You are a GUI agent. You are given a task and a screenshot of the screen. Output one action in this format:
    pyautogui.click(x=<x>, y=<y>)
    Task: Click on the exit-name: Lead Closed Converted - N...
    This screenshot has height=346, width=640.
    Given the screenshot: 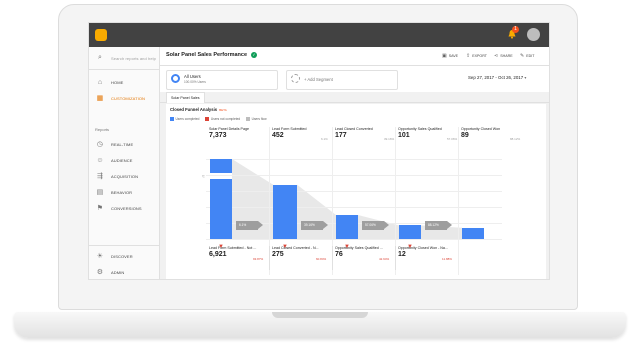 What is the action you would take?
    pyautogui.click(x=295, y=248)
    